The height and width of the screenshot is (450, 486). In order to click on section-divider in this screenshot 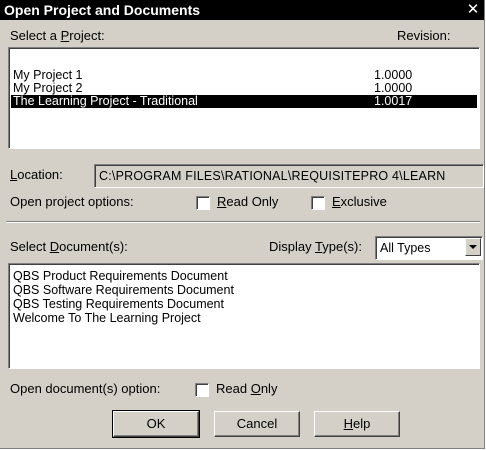, I will do `click(243, 222)`.